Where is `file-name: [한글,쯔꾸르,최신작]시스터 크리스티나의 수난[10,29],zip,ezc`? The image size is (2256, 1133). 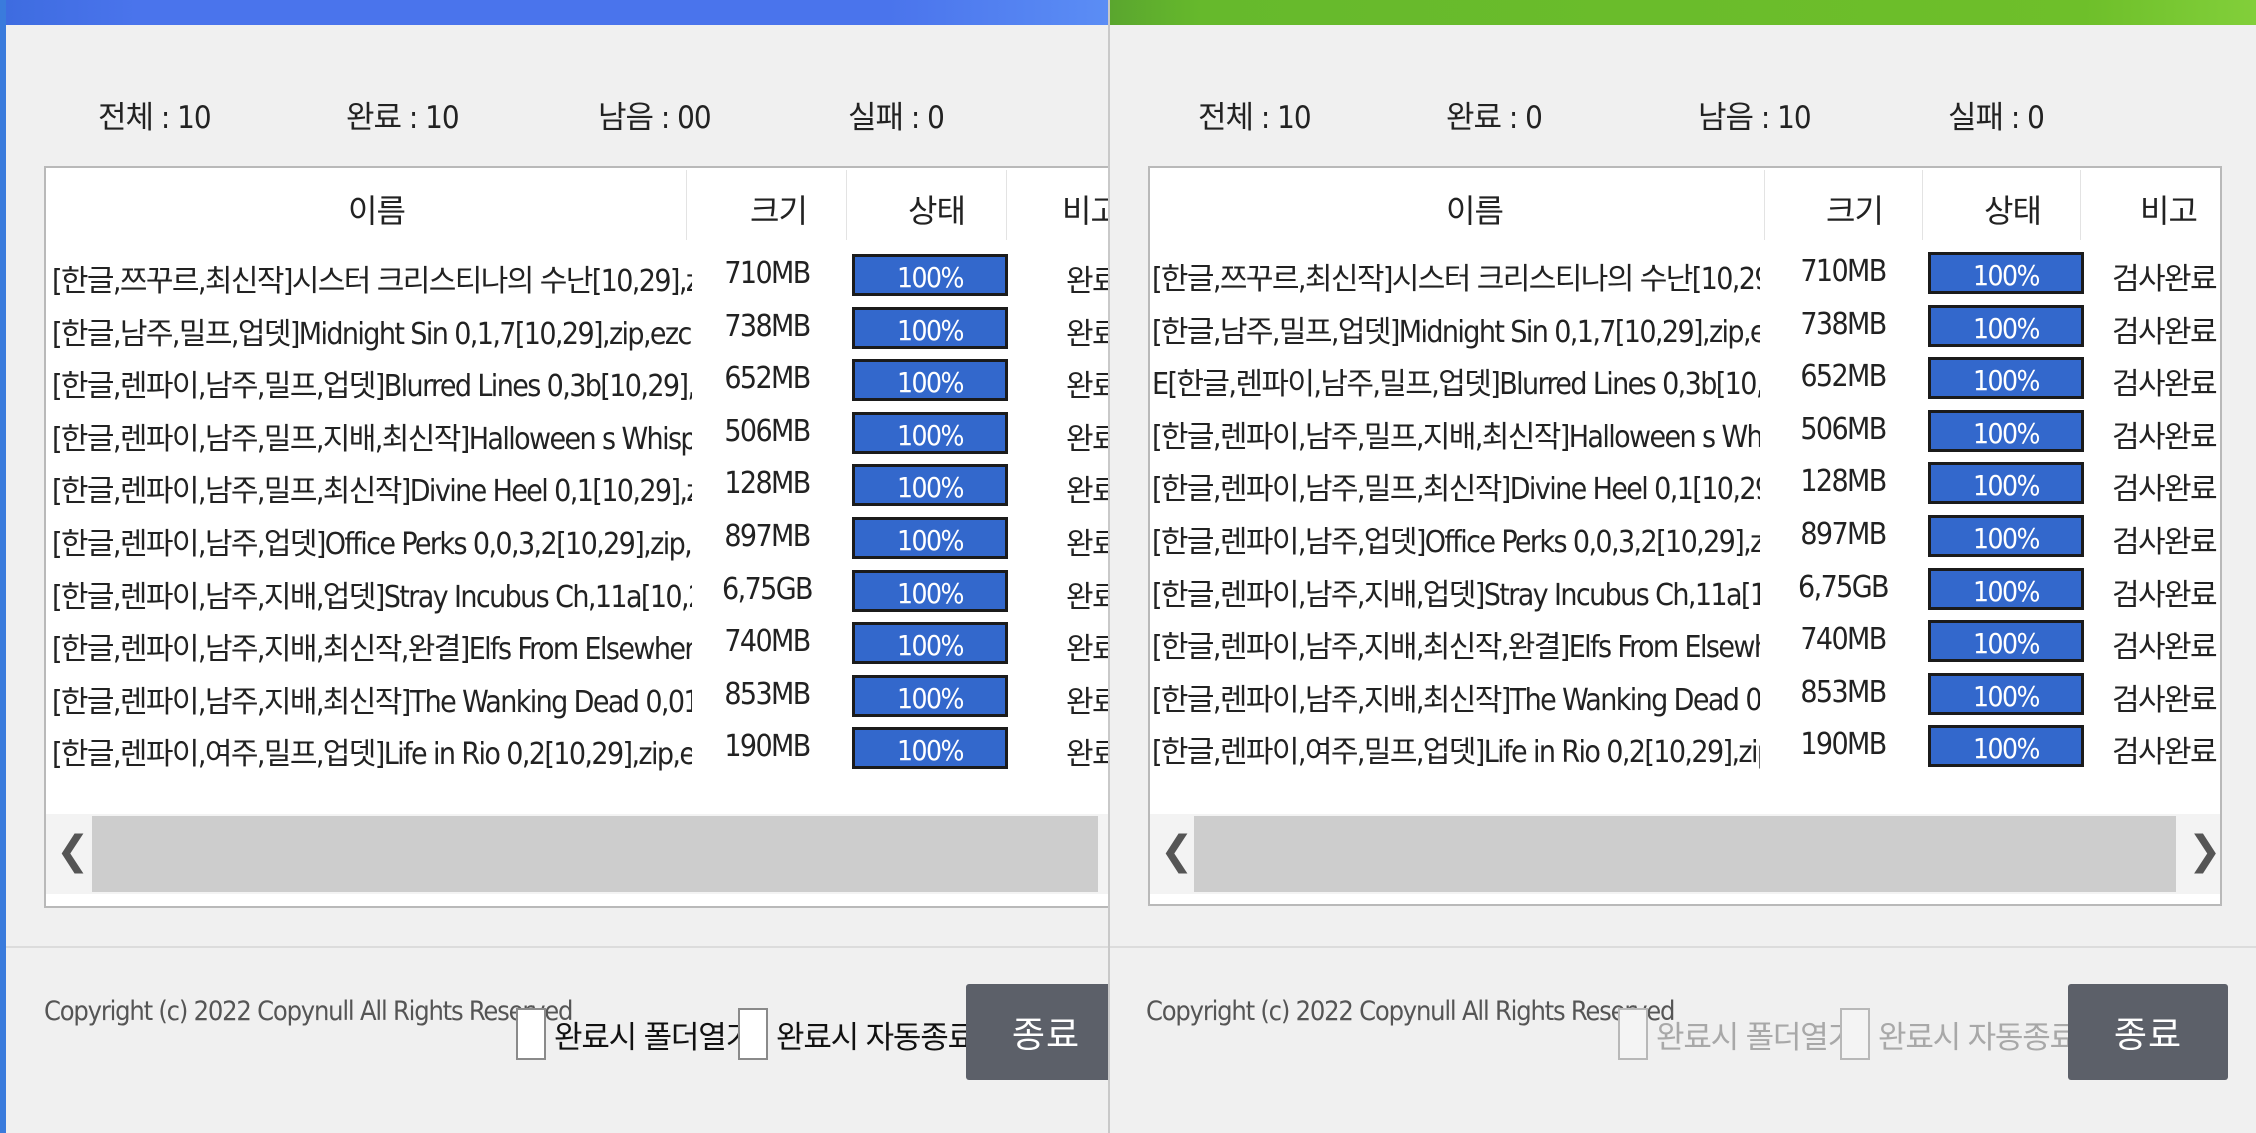
file-name: [한글,쯔꾸르,최신작]시스터 크리스티나의 수난[10,29],zip,ezc is located at coordinates (1456, 279).